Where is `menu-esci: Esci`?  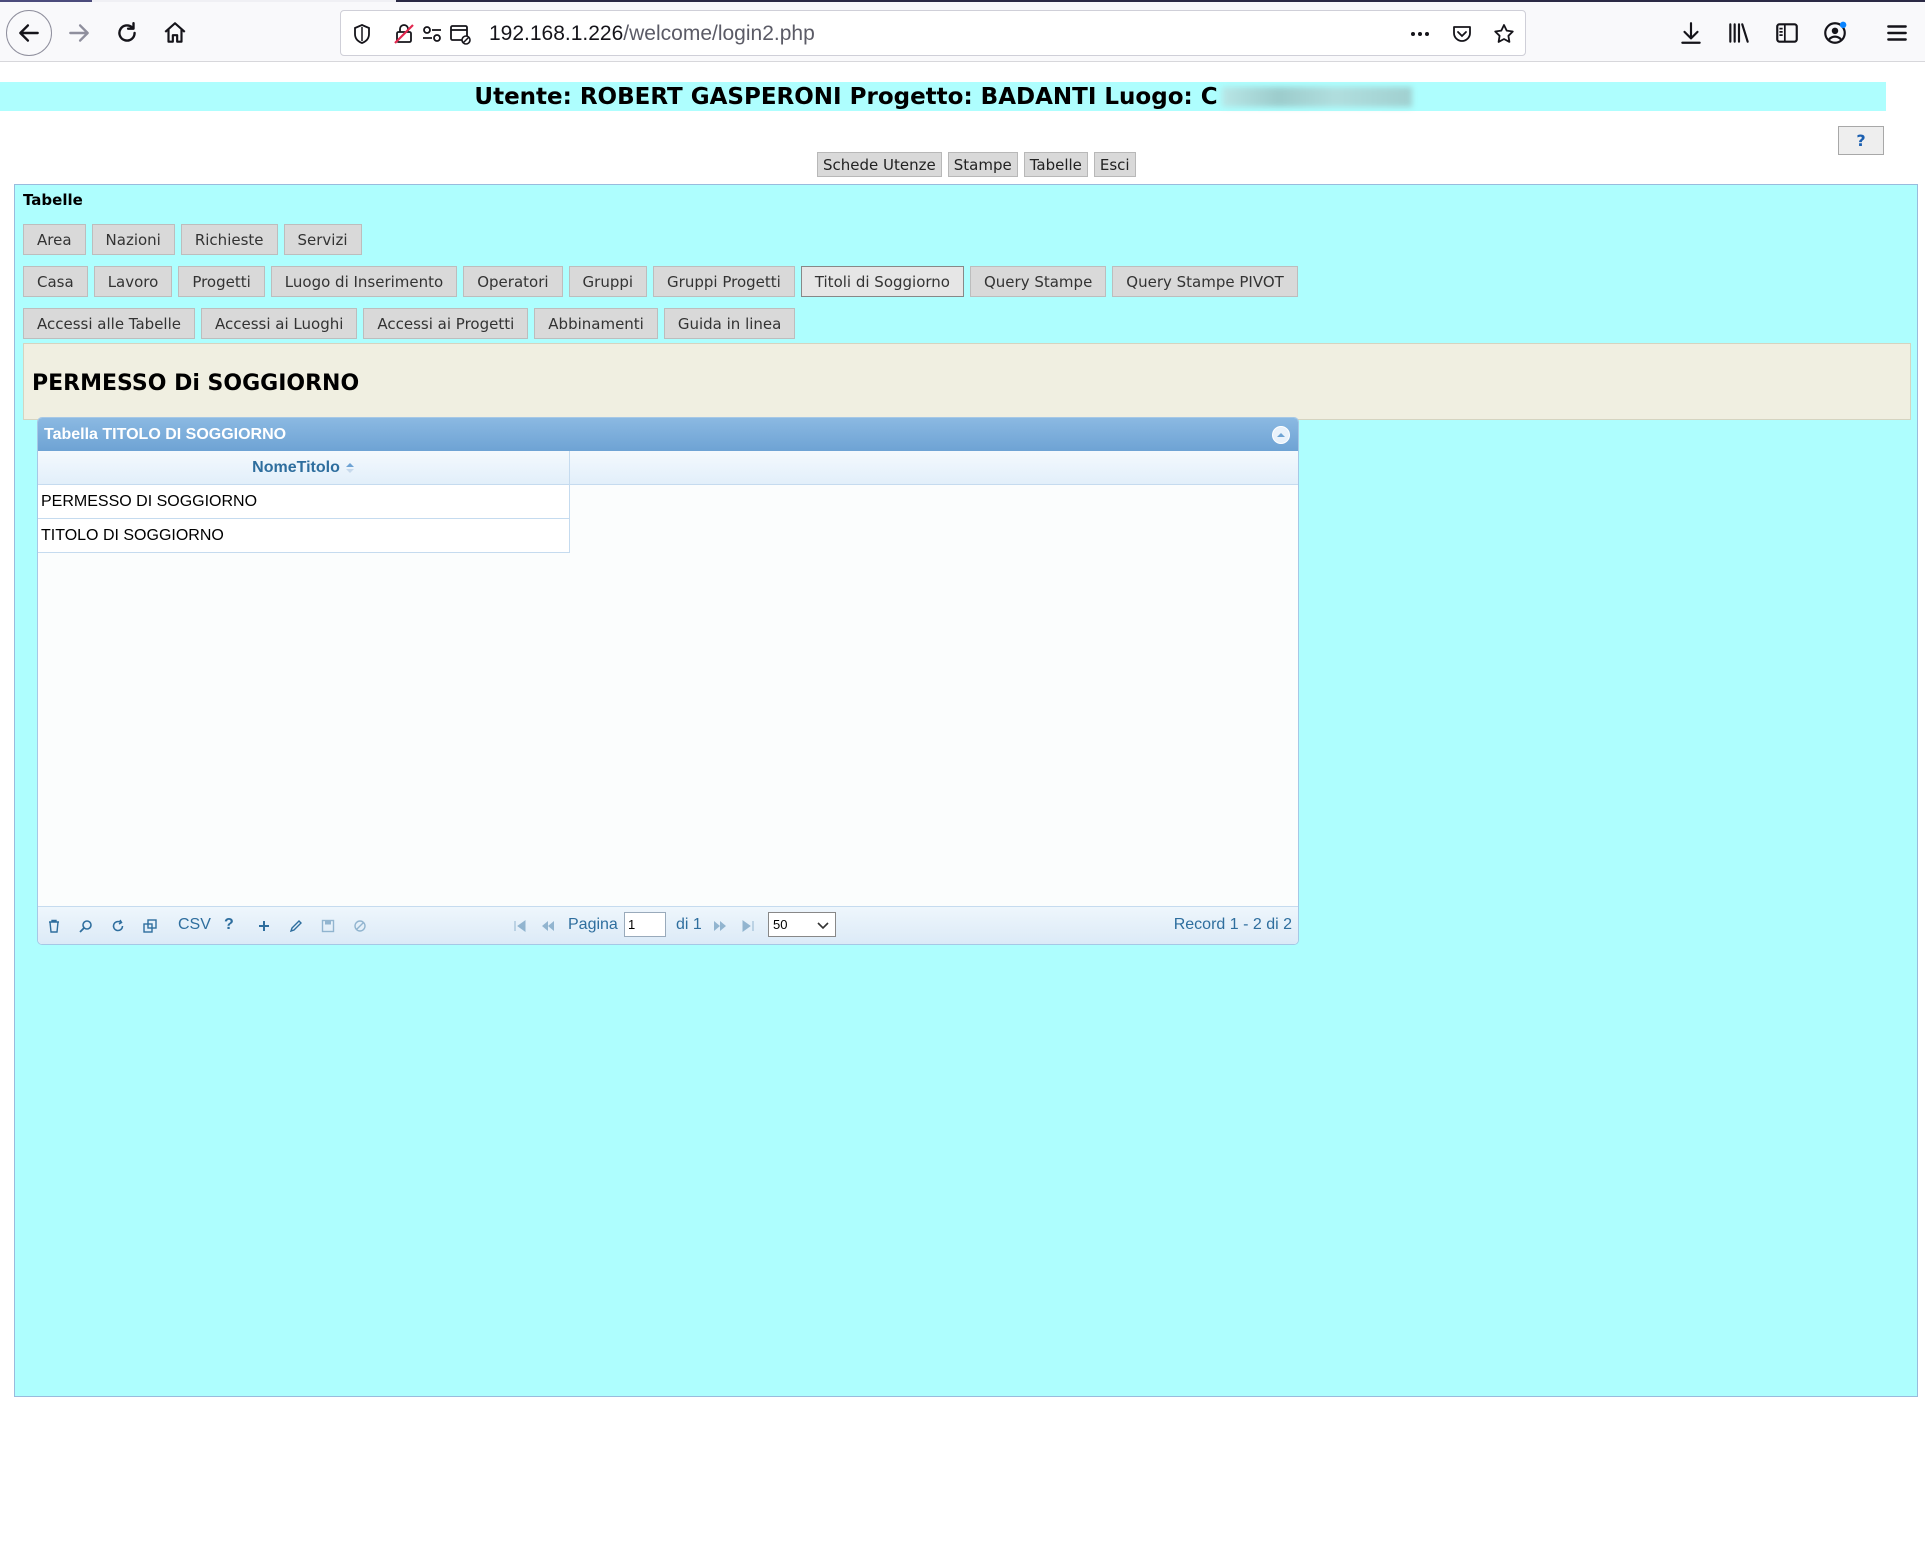
menu-esci: Esci is located at coordinates (1114, 164).